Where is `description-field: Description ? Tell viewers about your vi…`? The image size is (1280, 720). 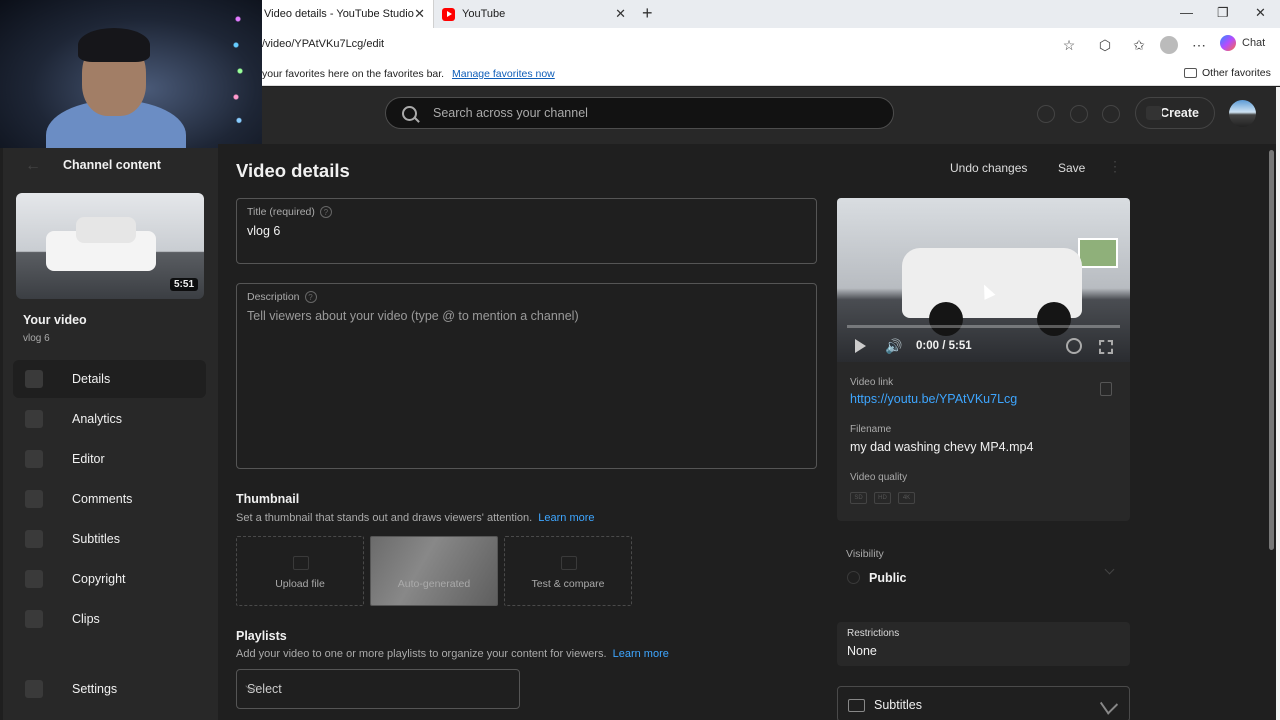
description-field: Description ? Tell viewers about your vi… is located at coordinates (526, 376).